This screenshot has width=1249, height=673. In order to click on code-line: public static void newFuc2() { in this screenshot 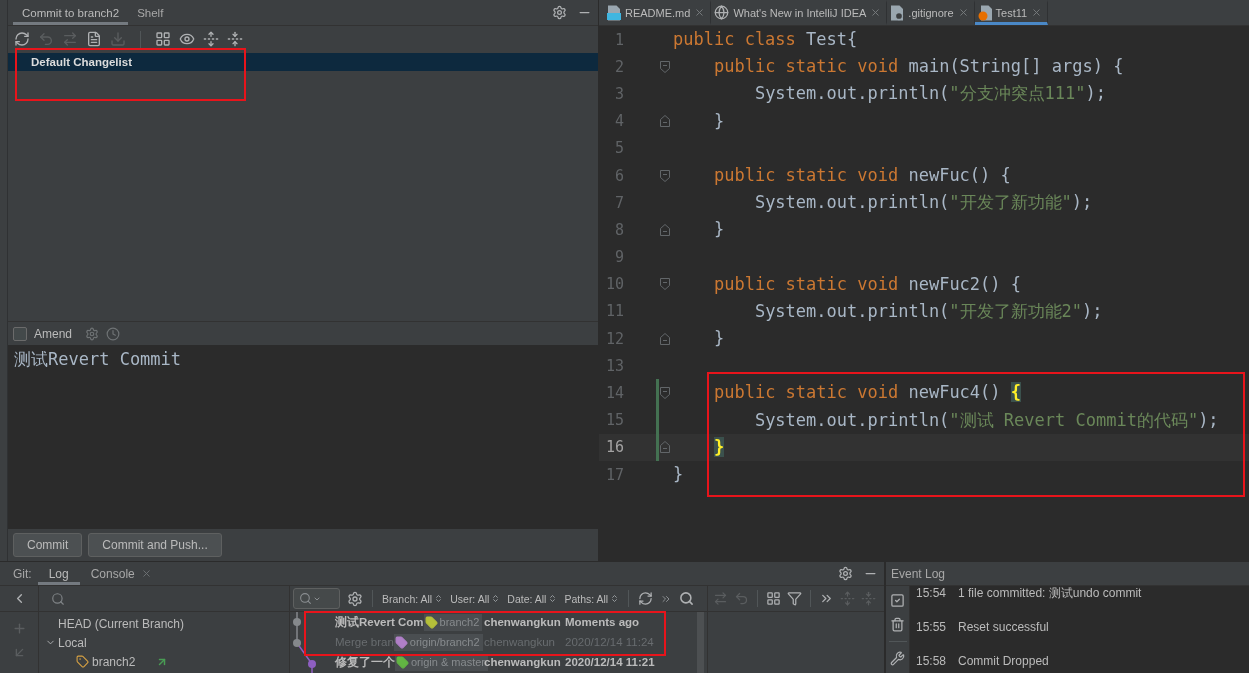, I will do `click(867, 284)`.